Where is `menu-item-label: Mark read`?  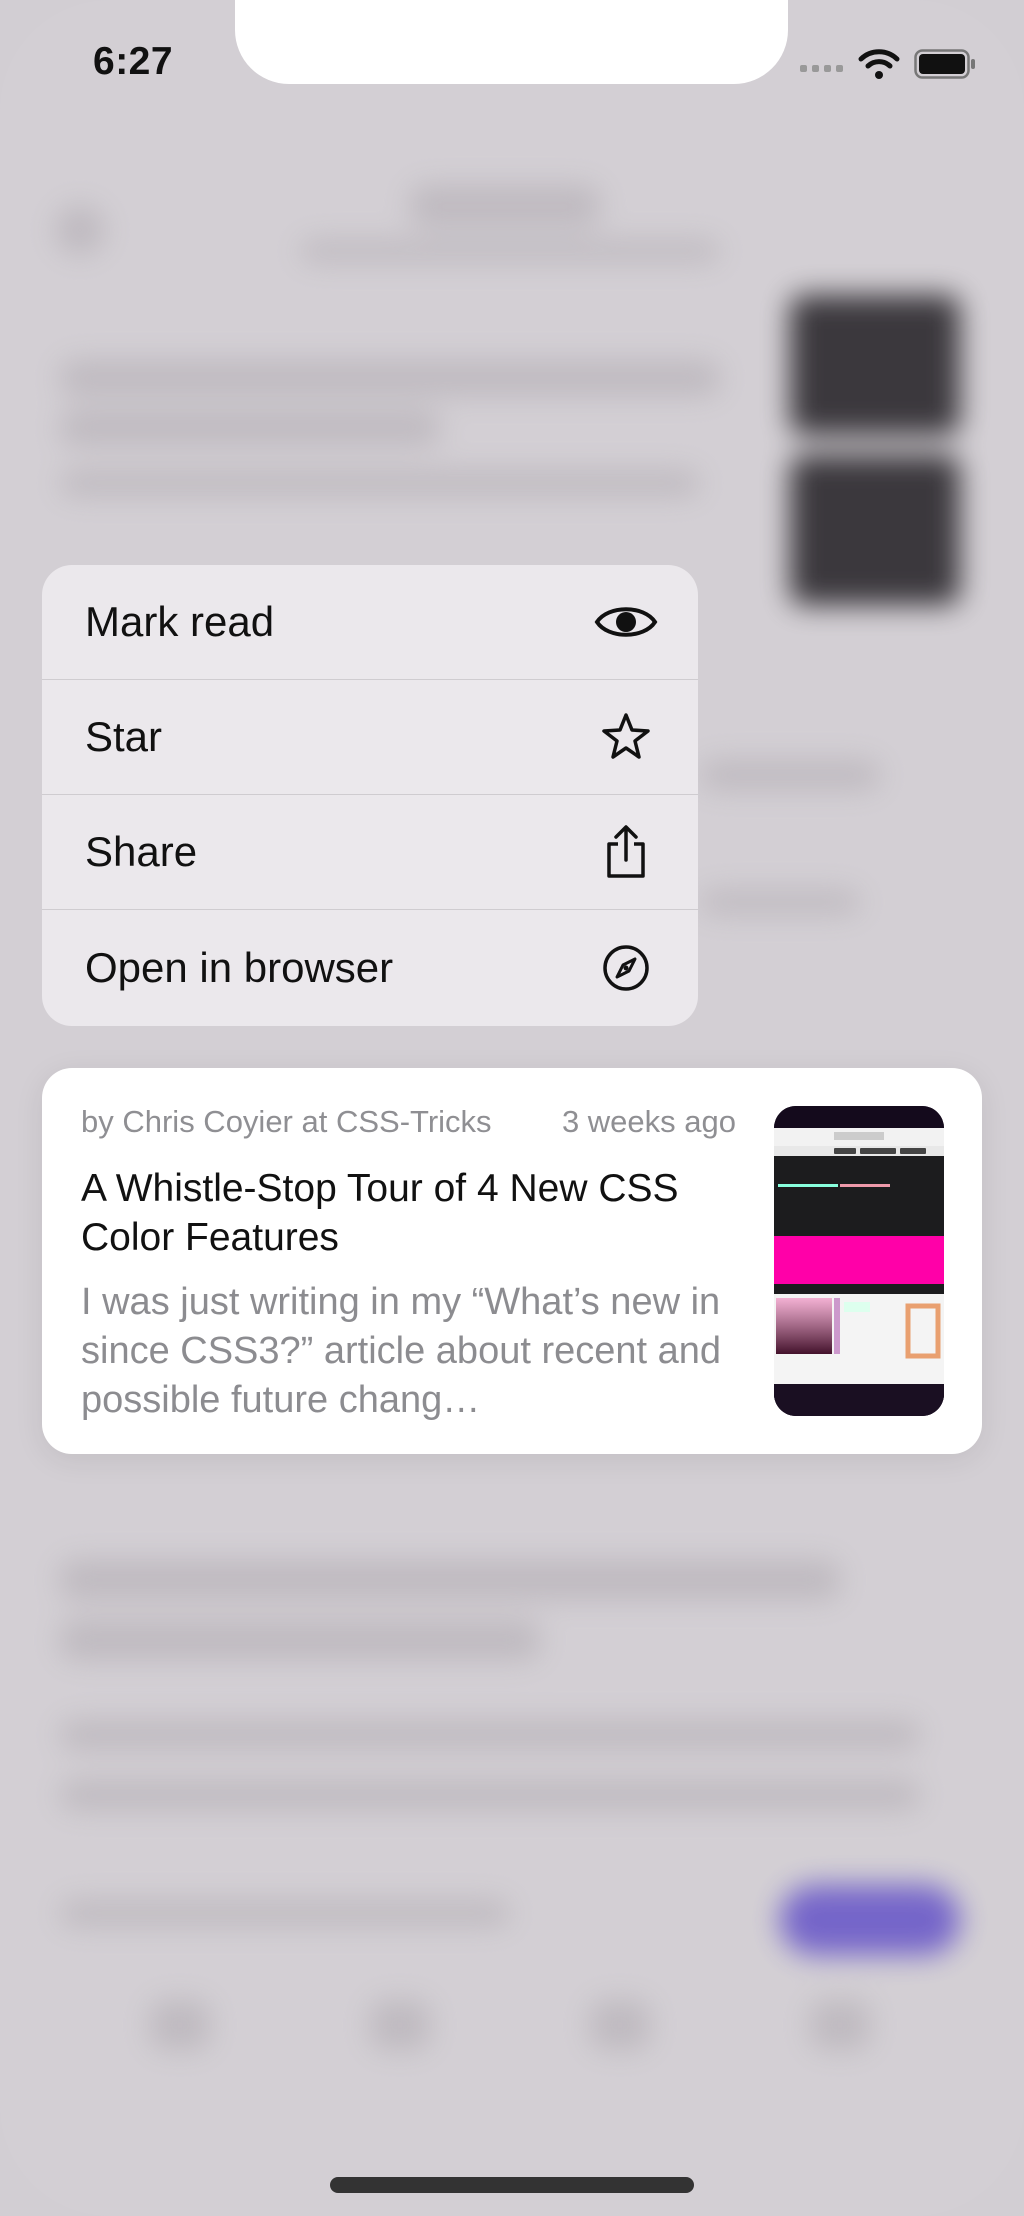
menu-item-label: Mark read is located at coordinates (180, 621).